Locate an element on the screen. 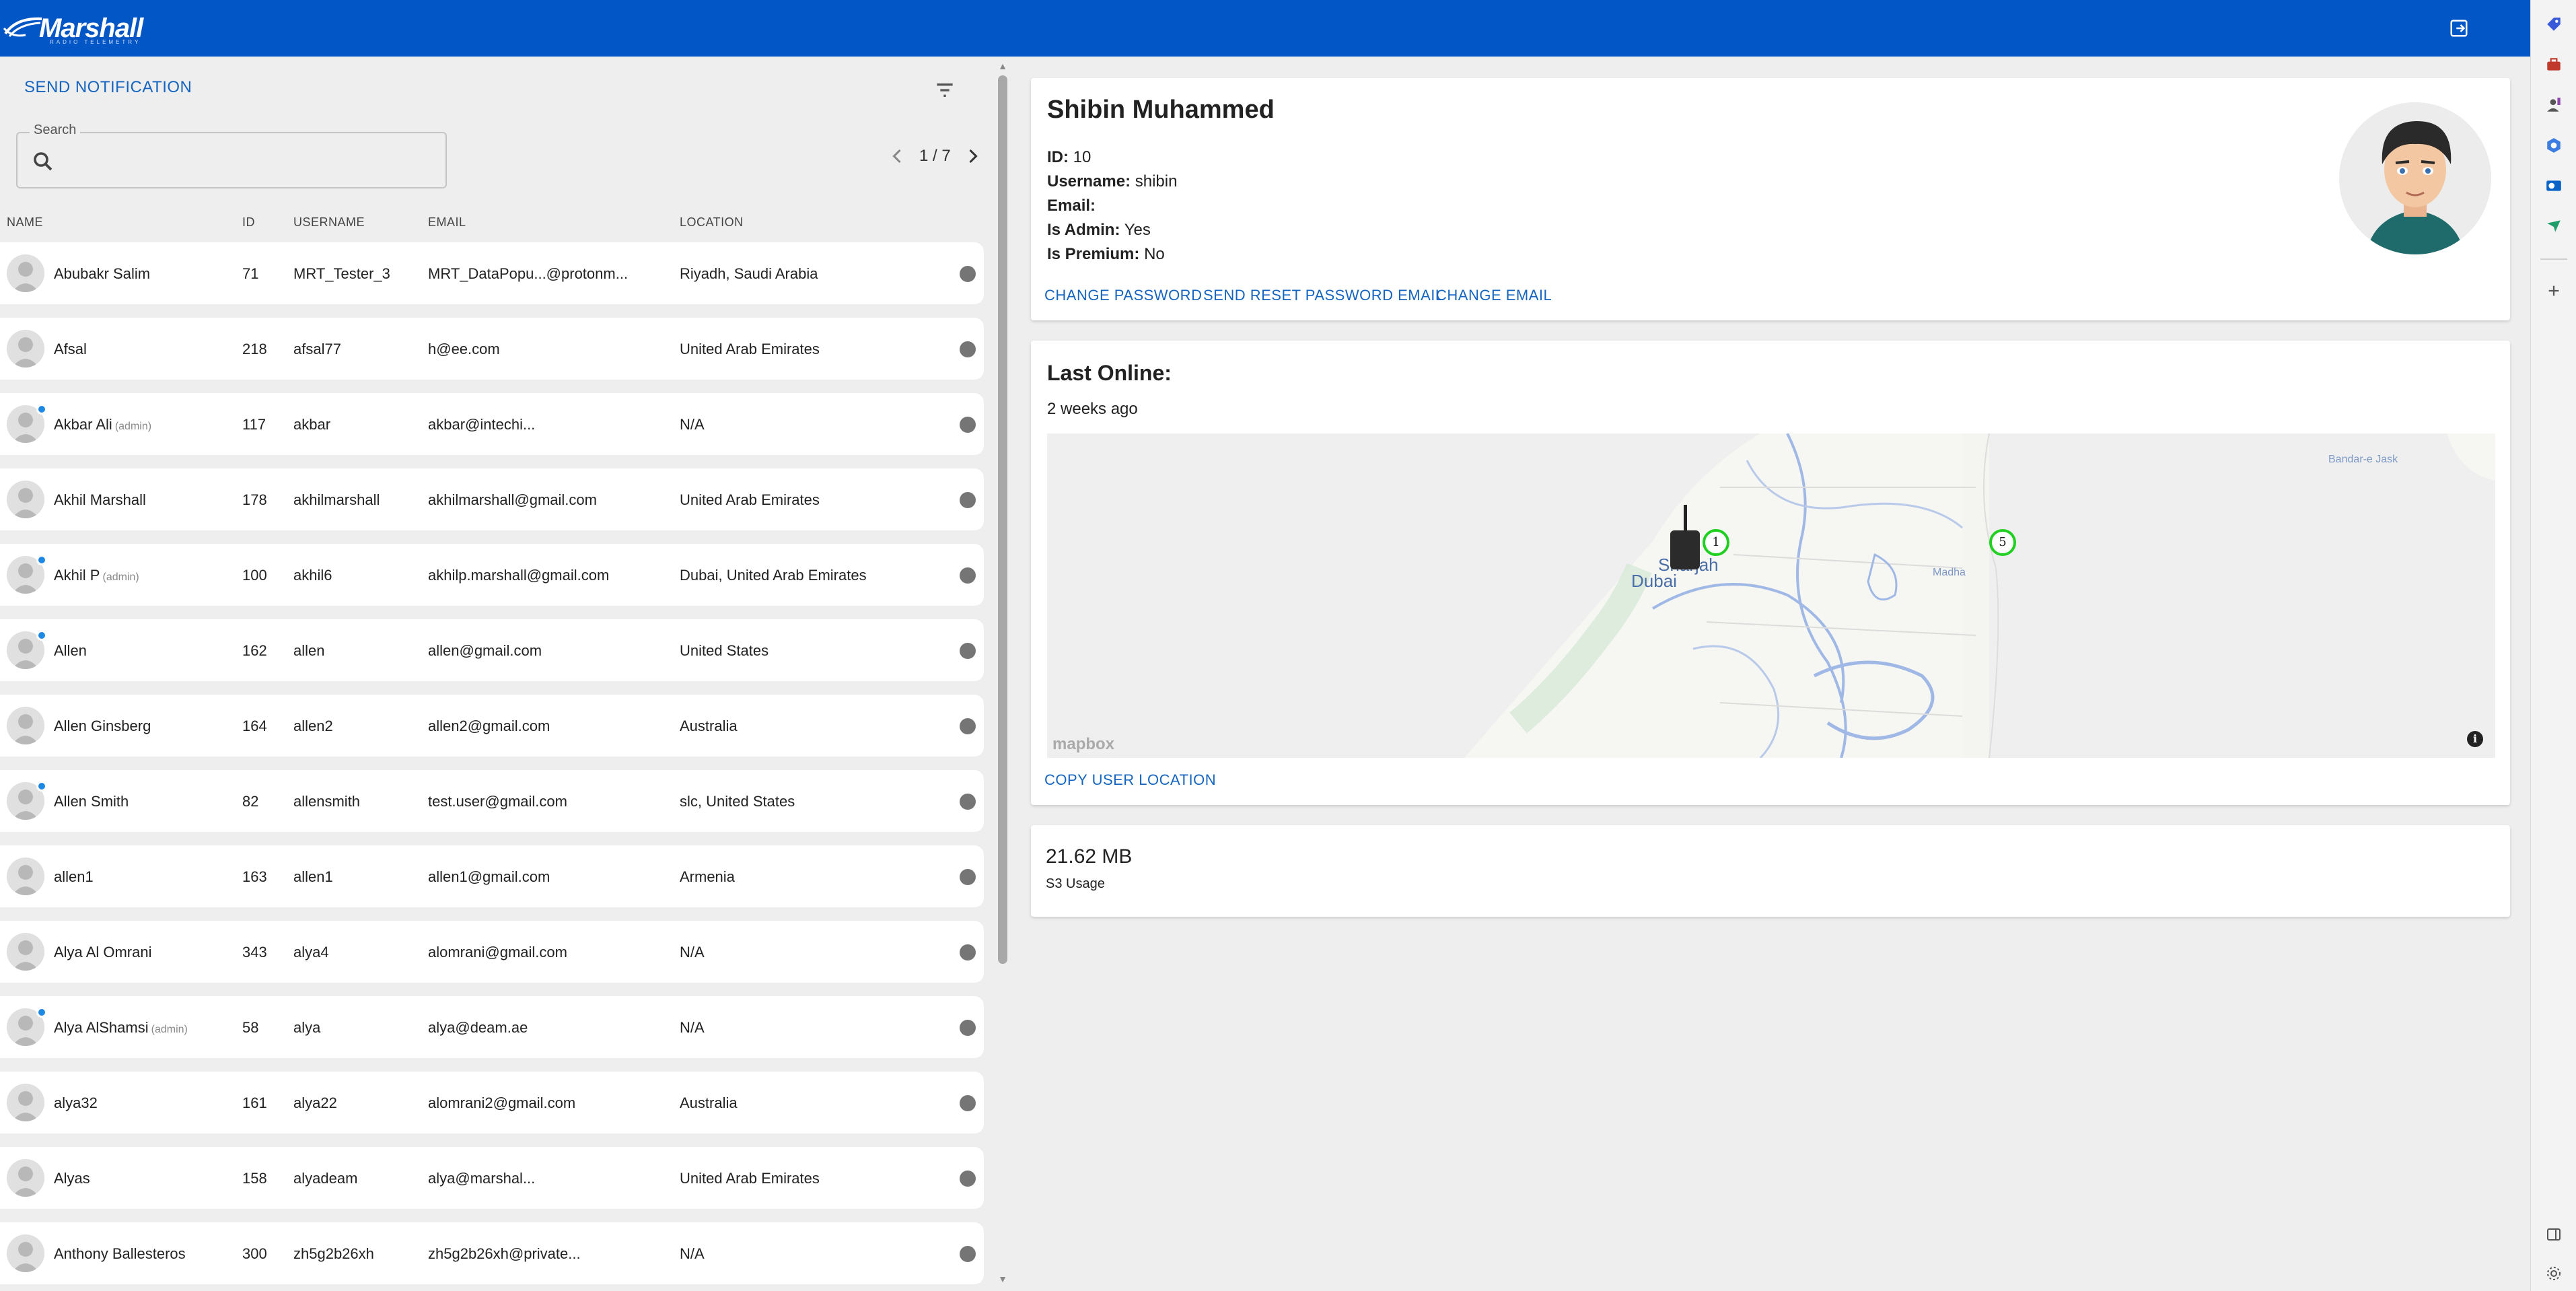  user-id: 58 is located at coordinates (250, 1027).